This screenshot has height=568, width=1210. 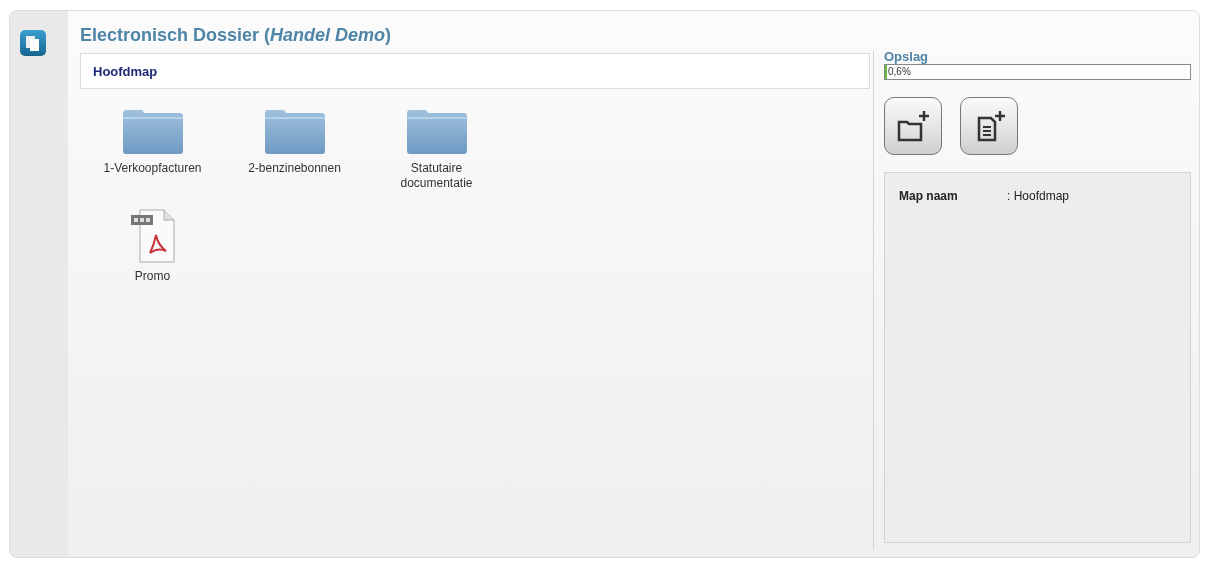 I want to click on item-label: 1-Verkoopfacturen, so click(x=152, y=168).